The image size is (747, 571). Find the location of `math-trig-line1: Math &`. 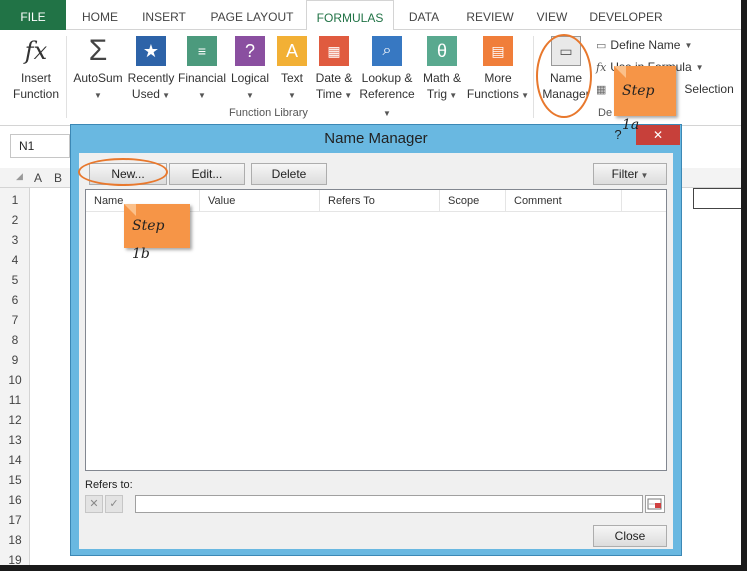

math-trig-line1: Math & is located at coordinates (441, 78).